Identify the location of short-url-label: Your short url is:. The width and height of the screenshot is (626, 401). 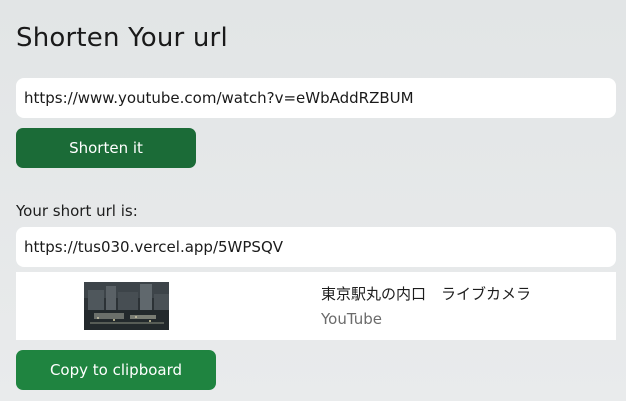
(77, 211).